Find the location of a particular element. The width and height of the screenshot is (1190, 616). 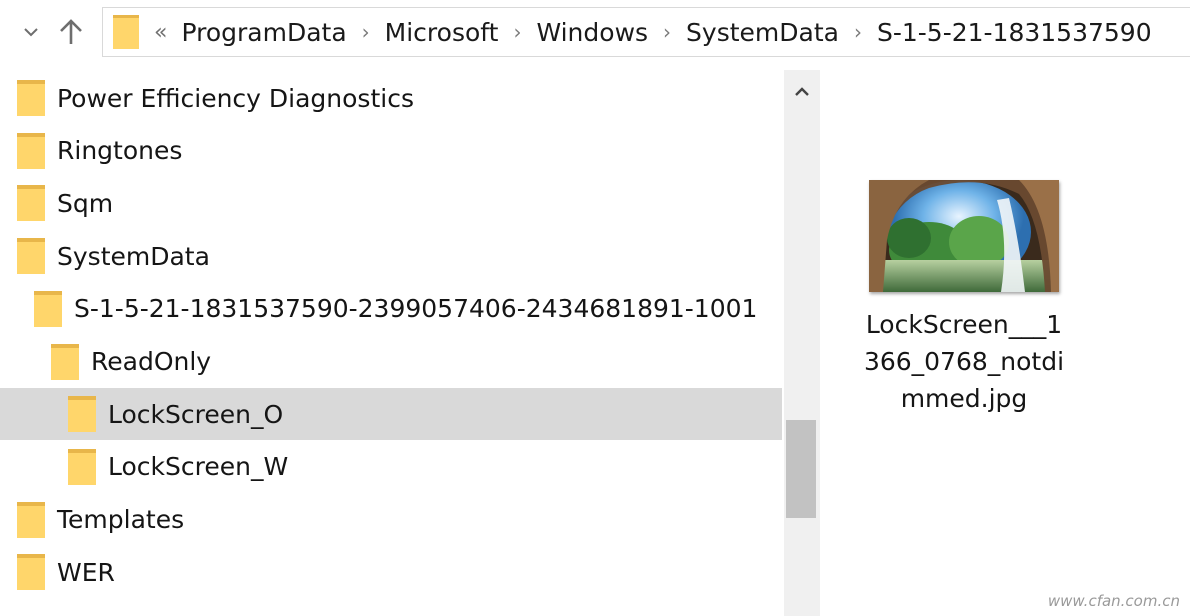

tree-item: Sqm is located at coordinates (391, 203).